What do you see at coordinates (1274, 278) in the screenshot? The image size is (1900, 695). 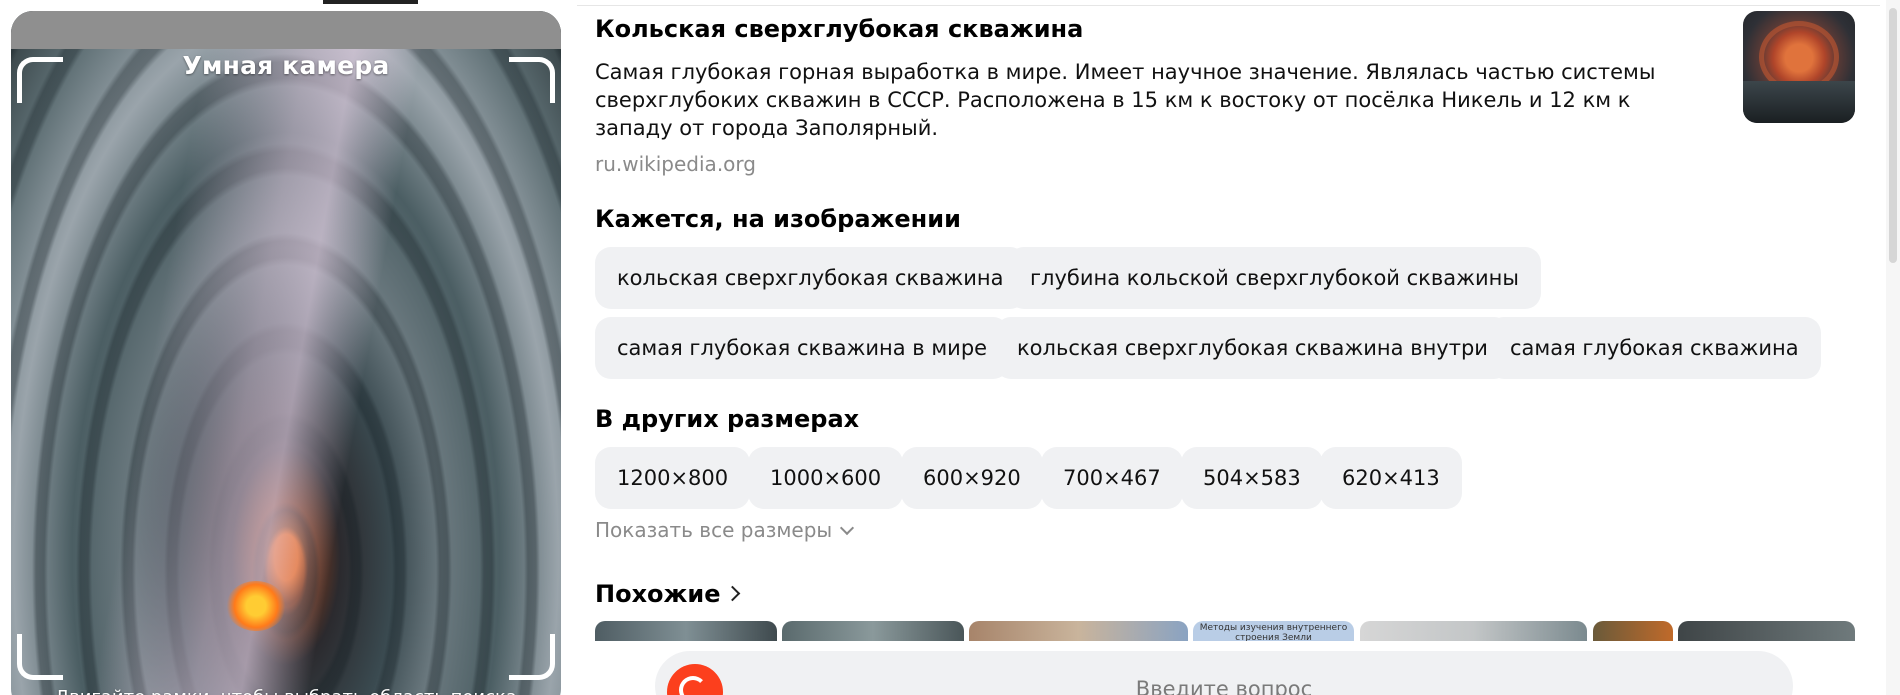 I see `object-chip: глубина кольской сверхглубокой скважины` at bounding box center [1274, 278].